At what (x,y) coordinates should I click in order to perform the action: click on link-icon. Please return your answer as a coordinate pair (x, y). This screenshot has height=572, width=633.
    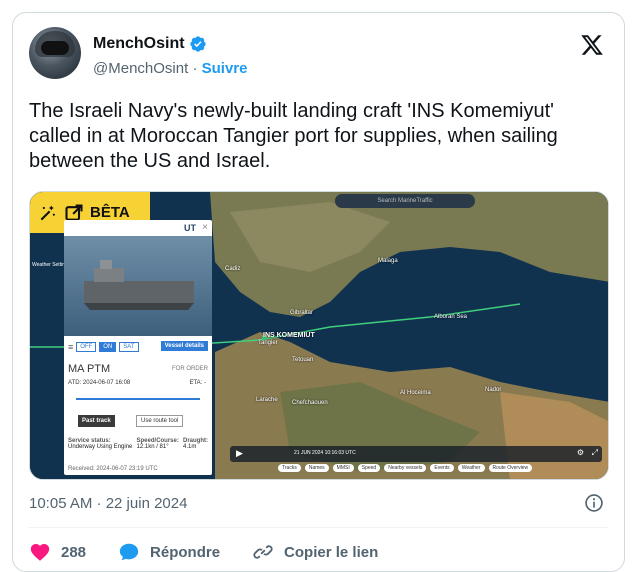
    Looking at the image, I should click on (263, 552).